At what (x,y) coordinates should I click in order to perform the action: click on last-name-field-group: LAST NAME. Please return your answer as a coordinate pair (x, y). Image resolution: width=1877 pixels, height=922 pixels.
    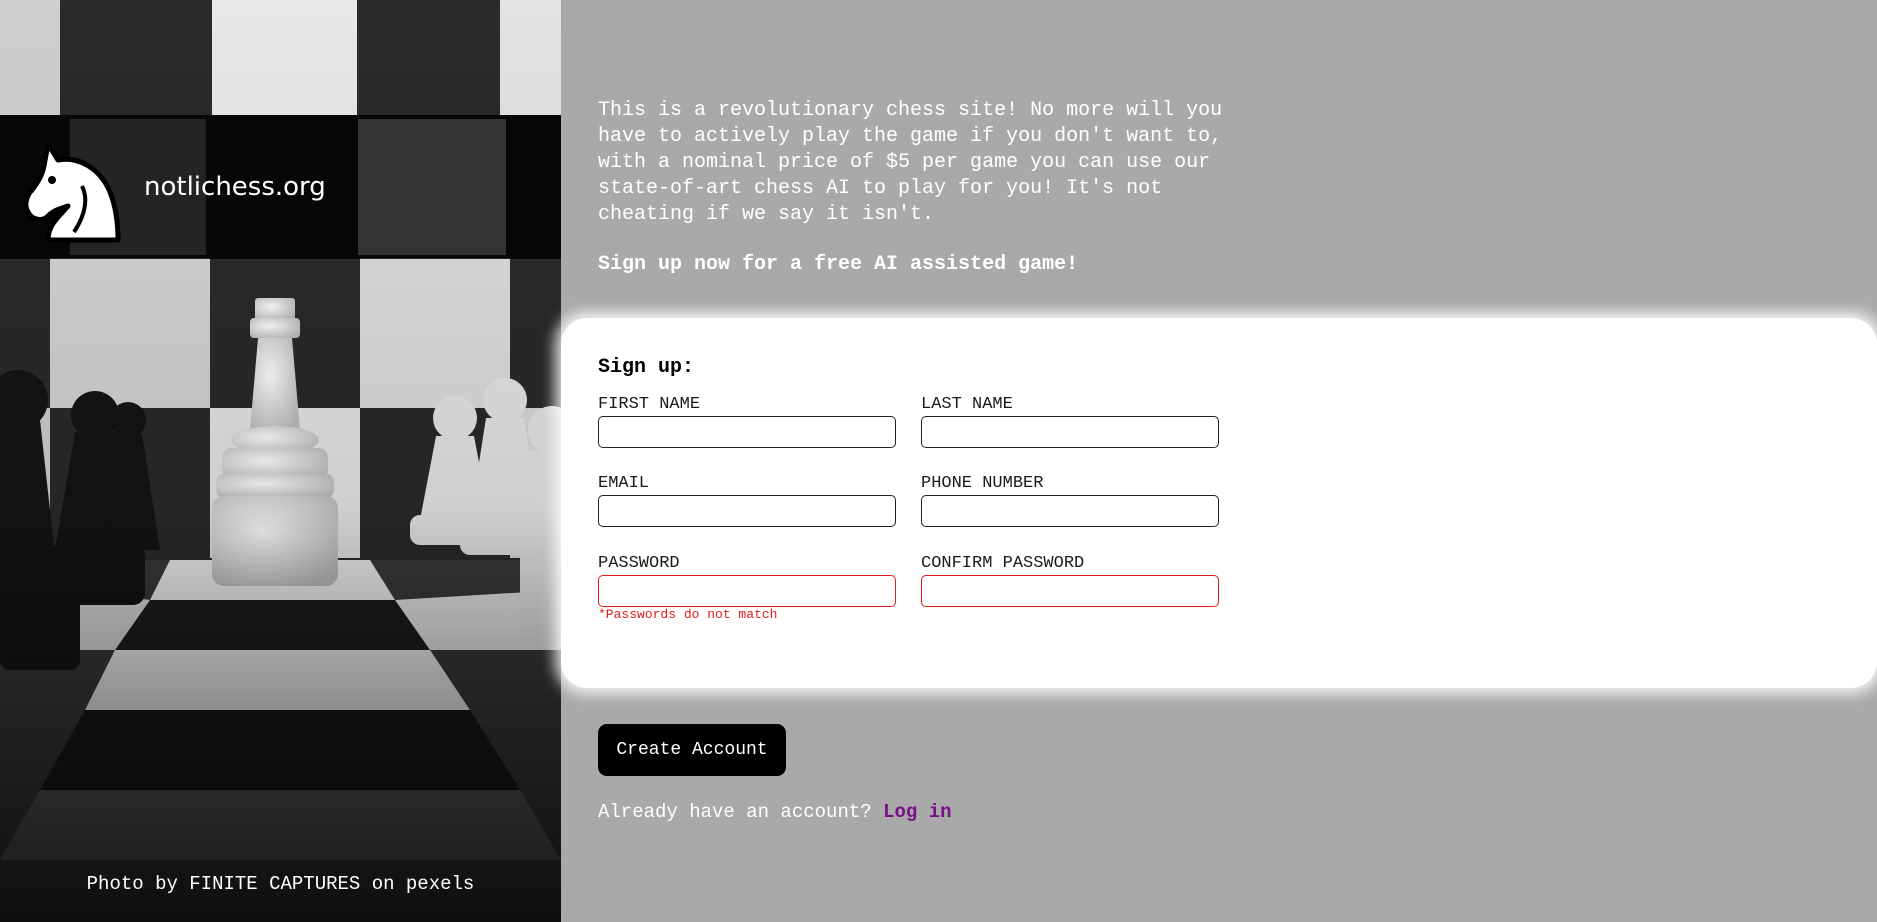
    Looking at the image, I should click on (1070, 421).